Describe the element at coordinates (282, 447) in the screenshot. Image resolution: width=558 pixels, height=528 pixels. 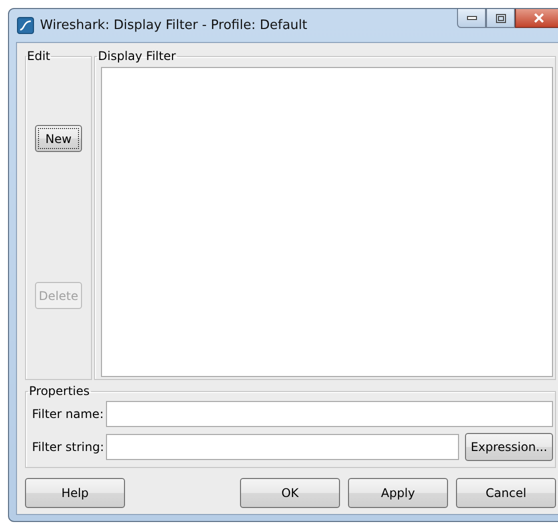
I see `filter-string-field` at that location.